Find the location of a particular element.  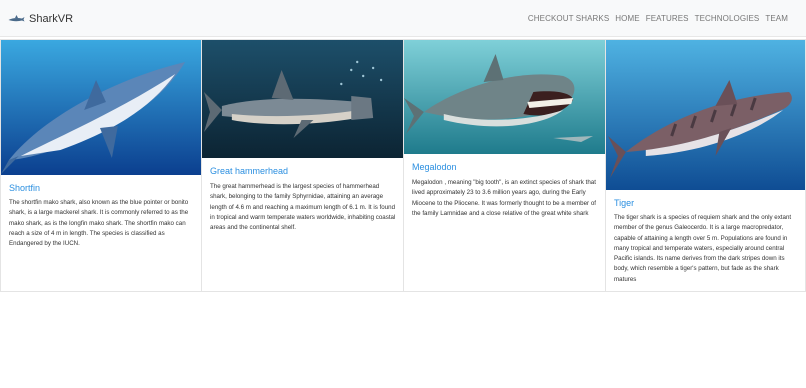

hammerhead-shark-image is located at coordinates (302, 99).